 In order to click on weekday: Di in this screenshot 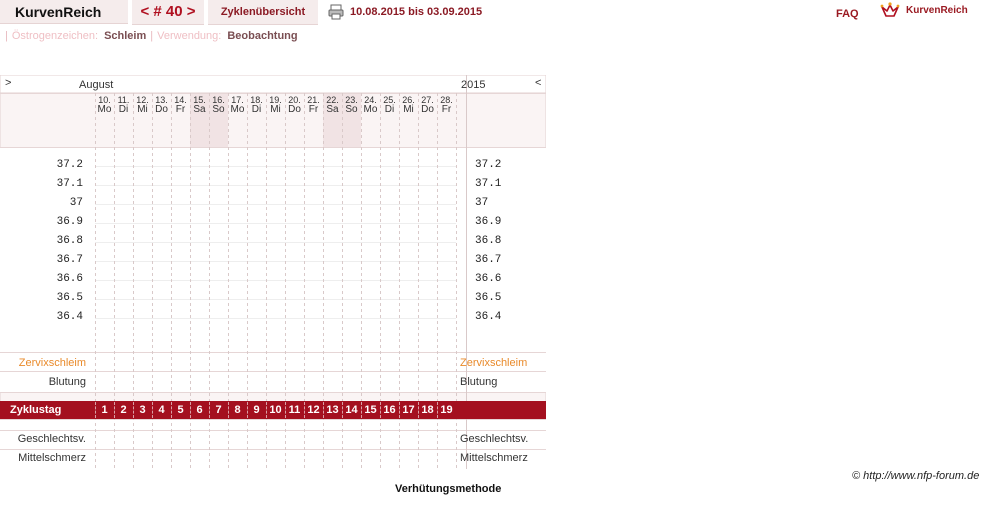, I will do `click(256, 109)`.